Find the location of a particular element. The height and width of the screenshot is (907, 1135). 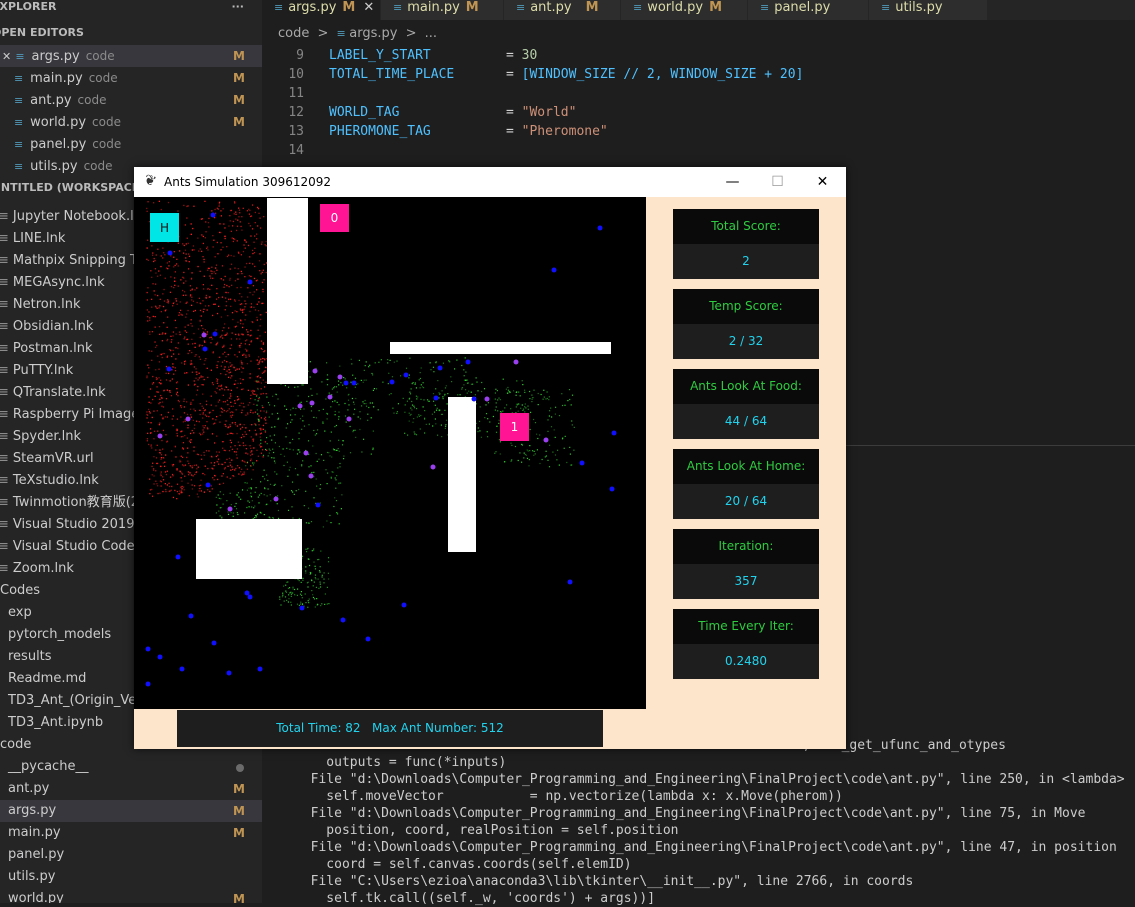

tab-ant: ≡ ant.py M is located at coordinates (562, 10).